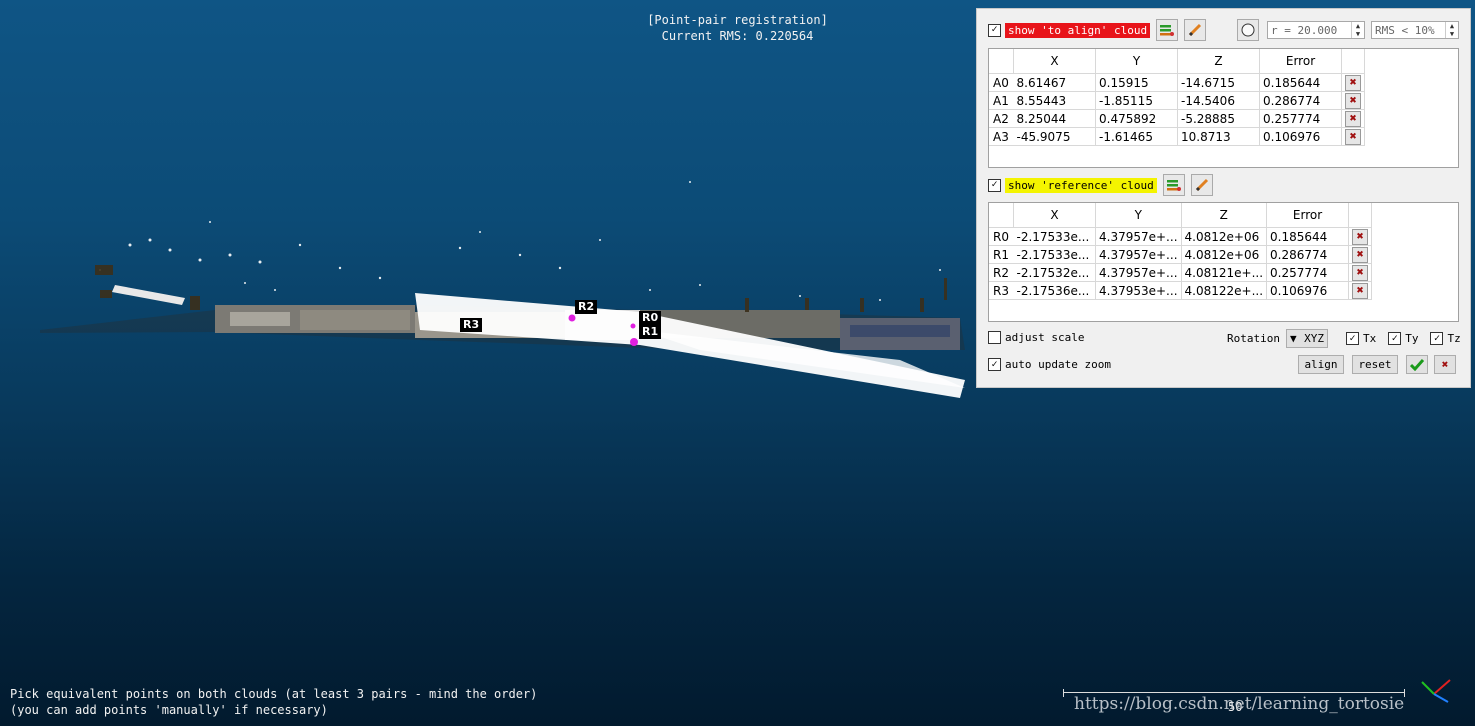 The height and width of the screenshot is (726, 1475). What do you see at coordinates (1248, 30) in the screenshot?
I see `sphere-radius-icon` at bounding box center [1248, 30].